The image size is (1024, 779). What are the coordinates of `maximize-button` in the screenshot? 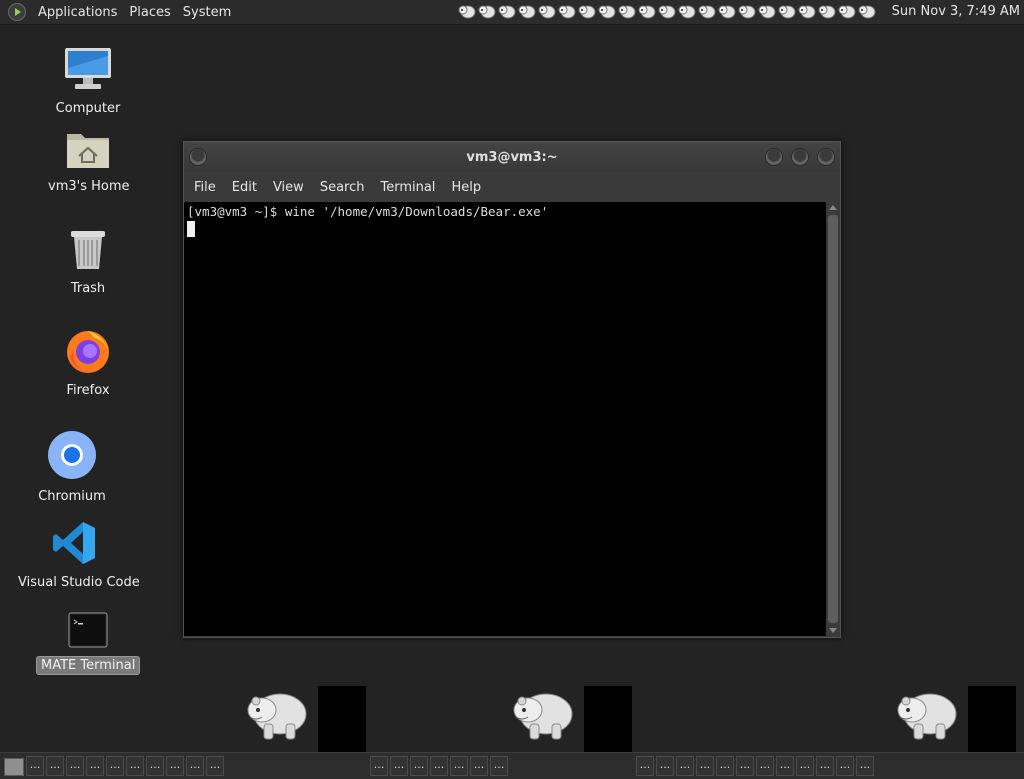 It's located at (800, 157).